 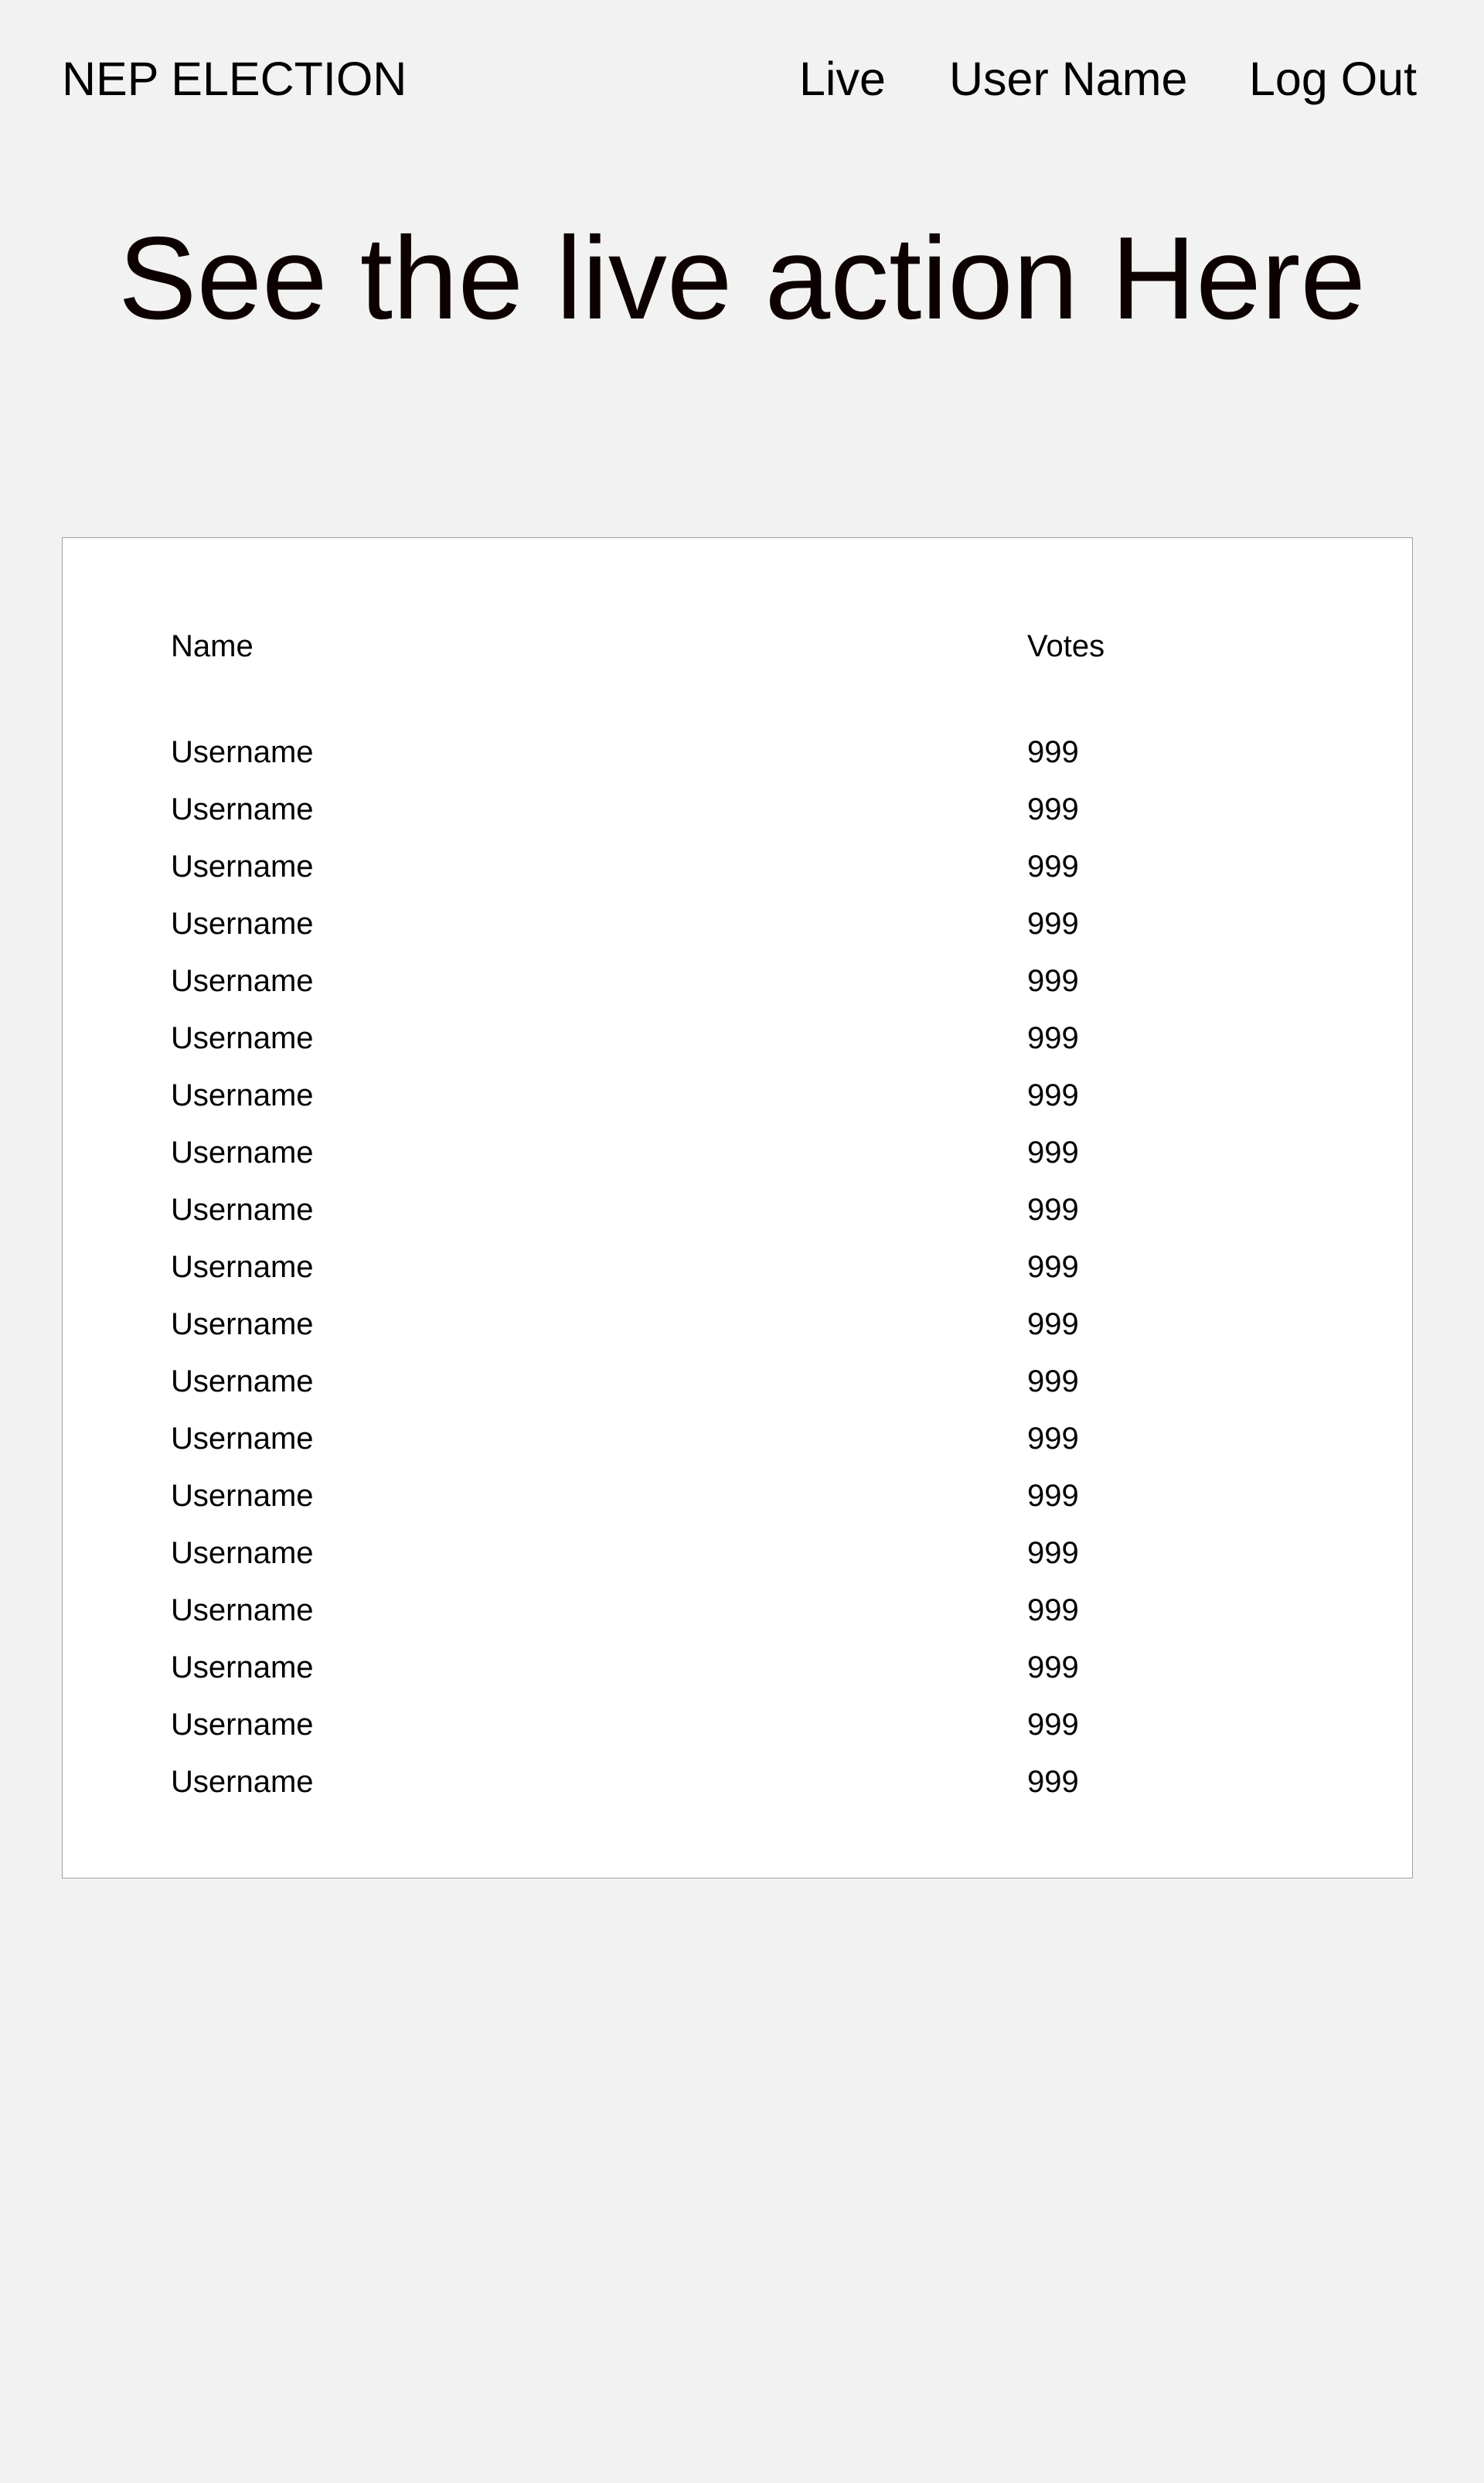 What do you see at coordinates (234, 79) in the screenshot?
I see `brand-logo: NEP ELECTION` at bounding box center [234, 79].